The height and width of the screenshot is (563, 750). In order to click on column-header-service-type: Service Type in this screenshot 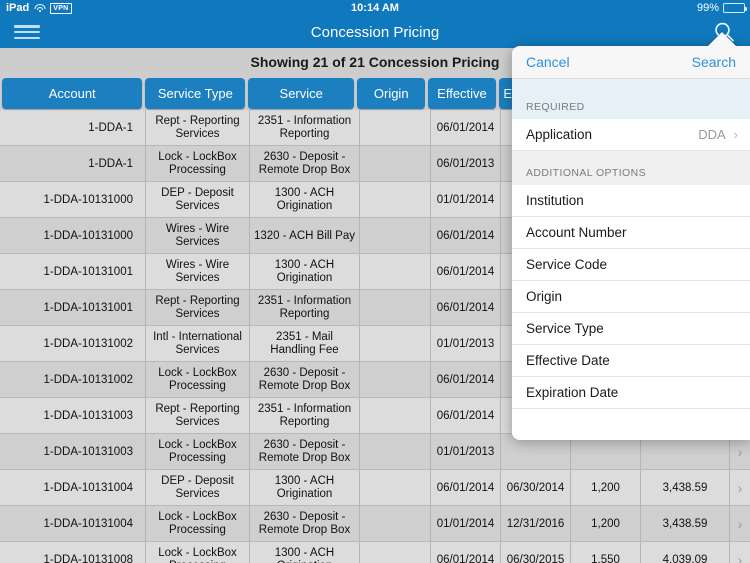, I will do `click(195, 93)`.